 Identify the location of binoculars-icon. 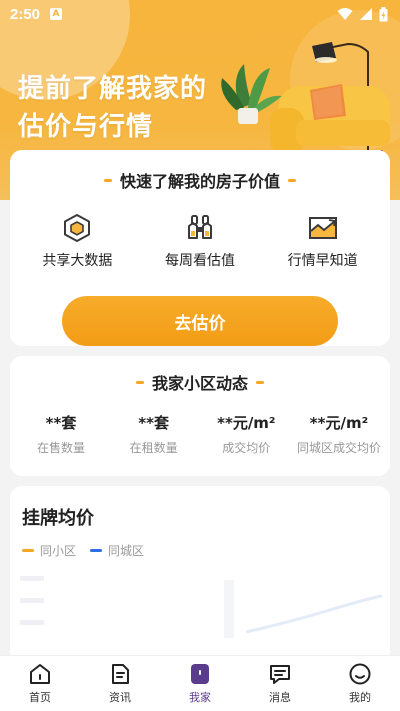
(199, 227).